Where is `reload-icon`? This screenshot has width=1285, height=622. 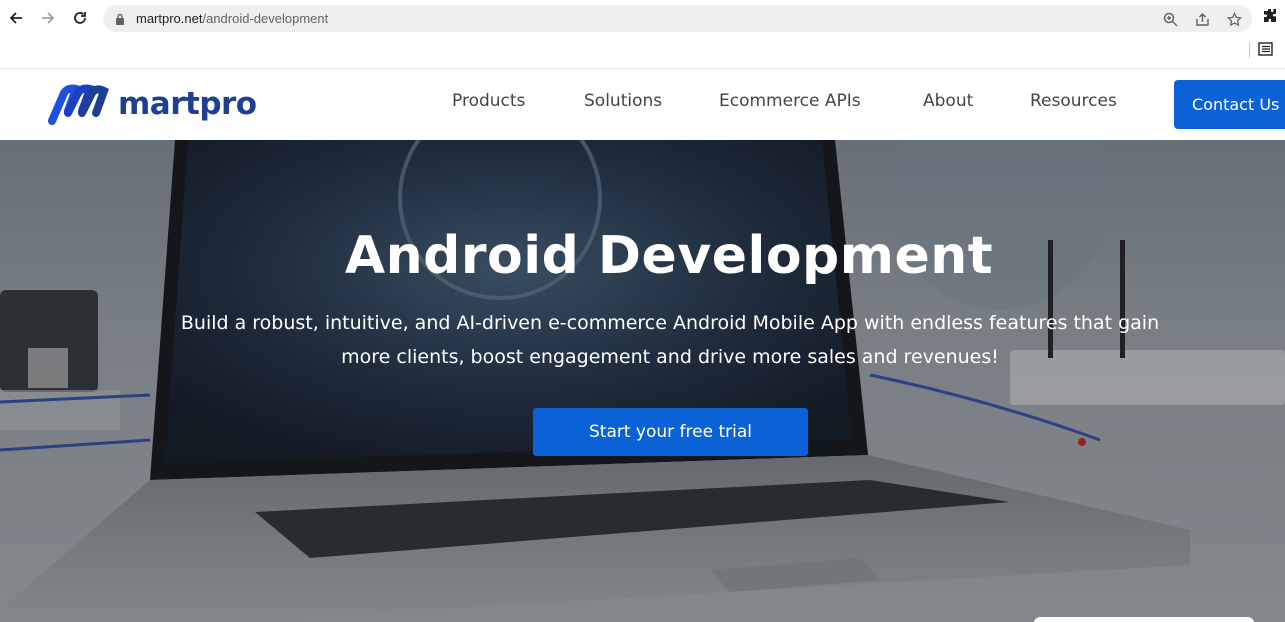
reload-icon is located at coordinates (80, 18).